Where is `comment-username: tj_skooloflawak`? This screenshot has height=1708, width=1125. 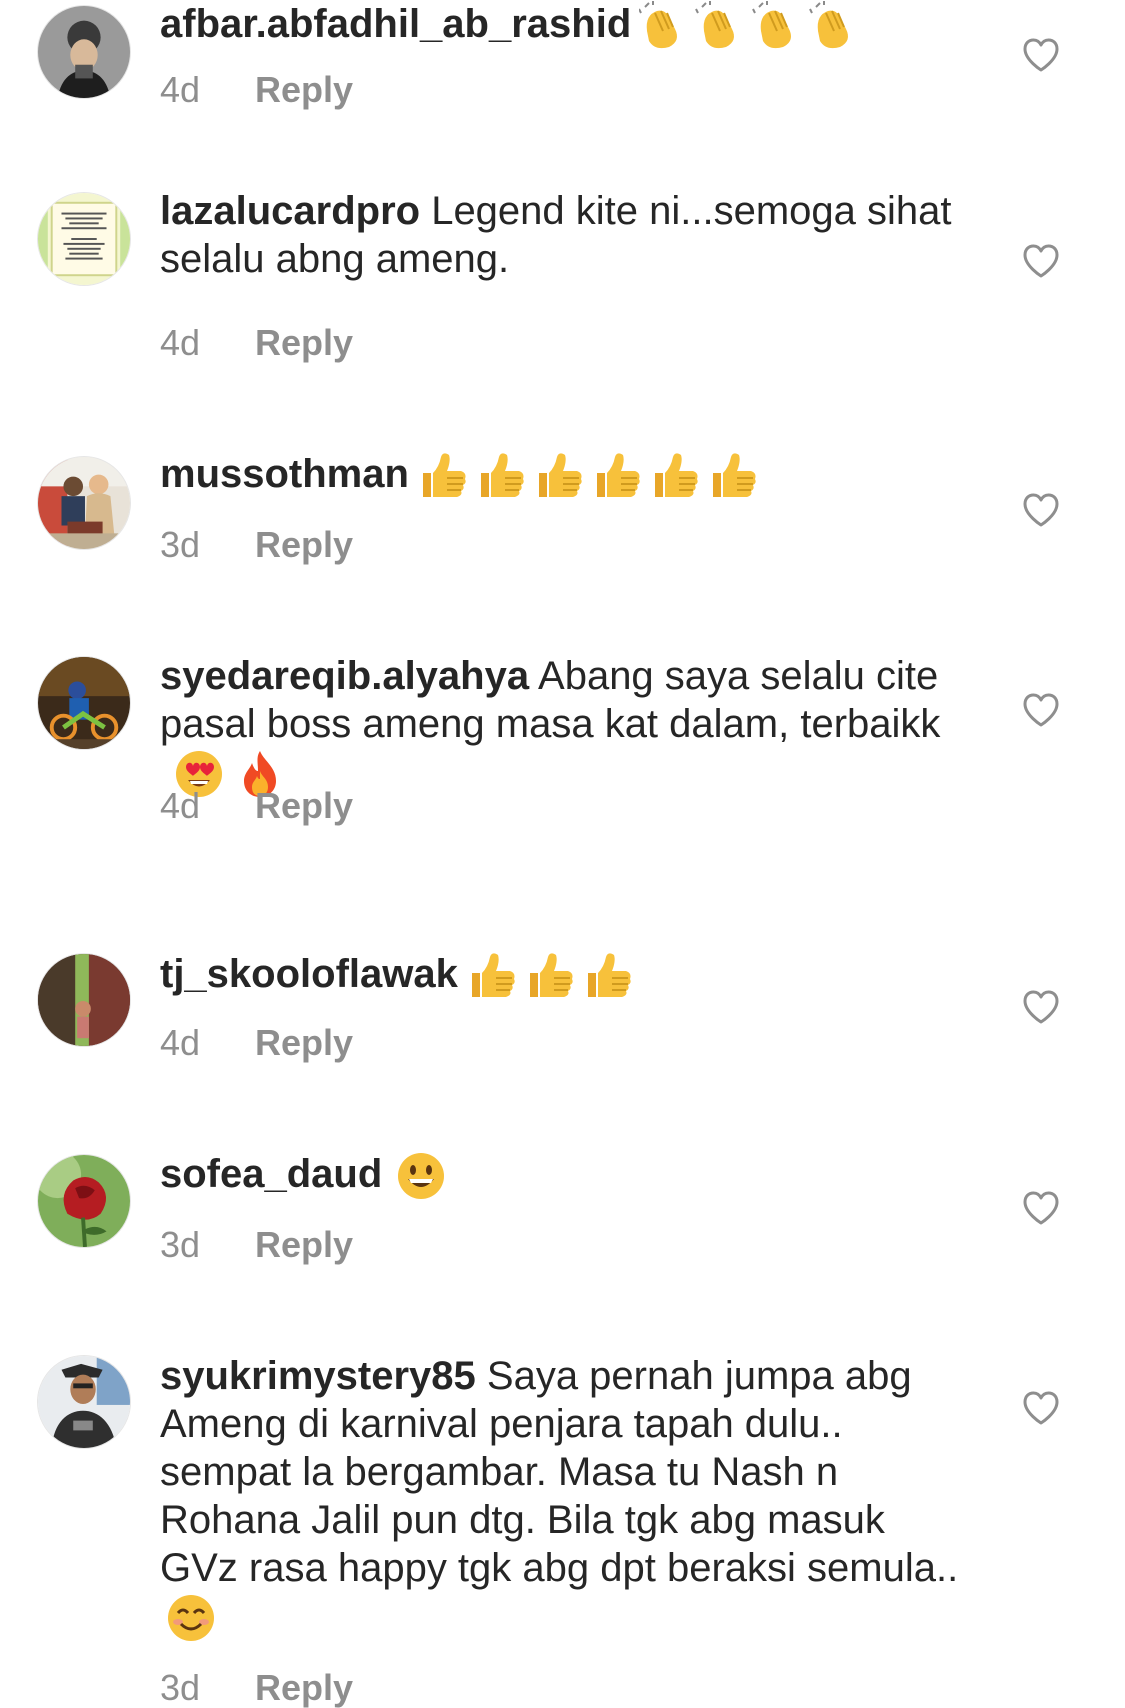
comment-username: tj_skooloflawak is located at coordinates (309, 974).